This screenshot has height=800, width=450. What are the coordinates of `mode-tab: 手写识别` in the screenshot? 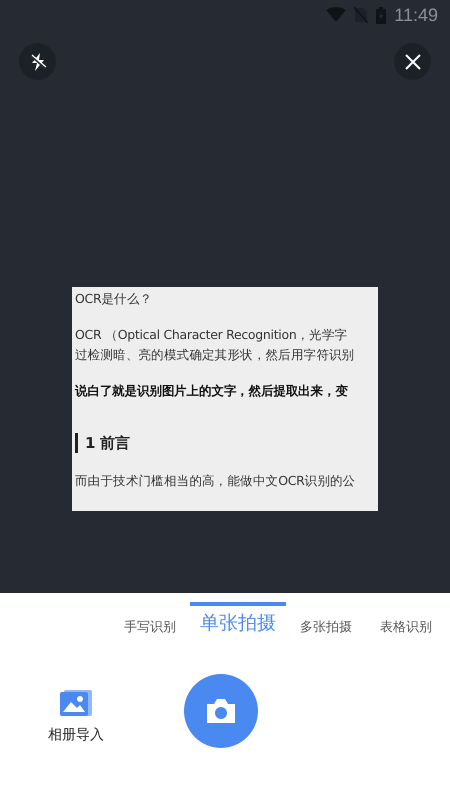 It's located at (150, 623).